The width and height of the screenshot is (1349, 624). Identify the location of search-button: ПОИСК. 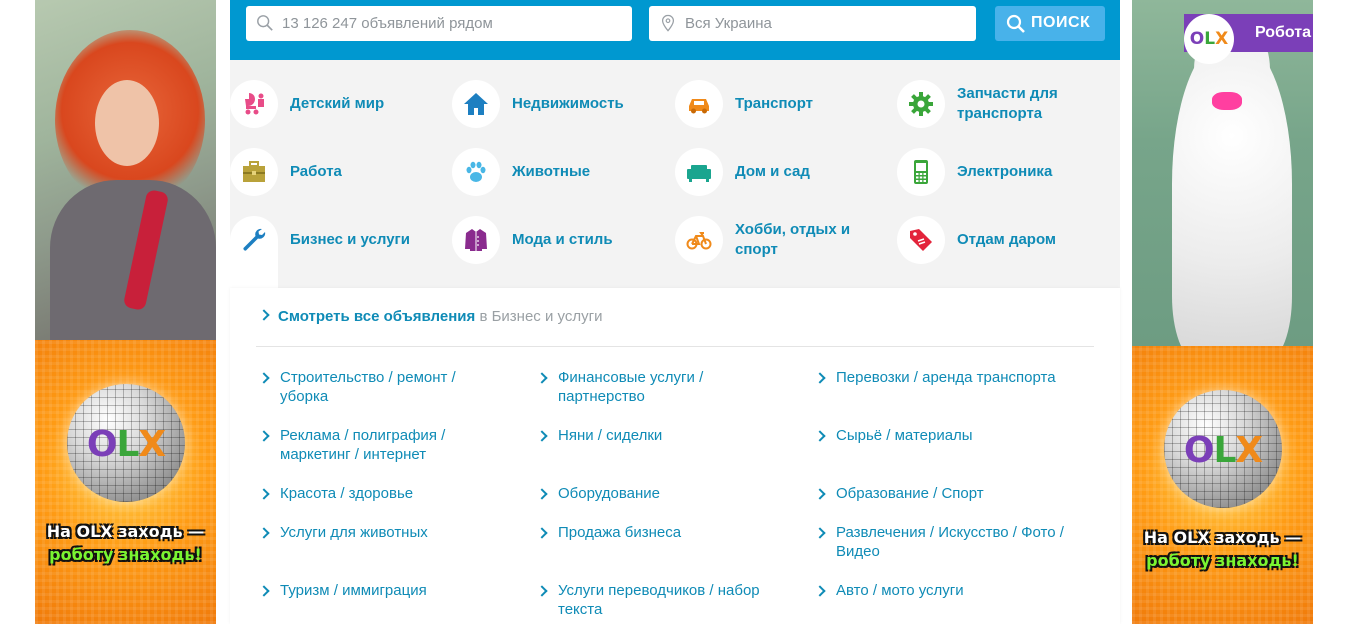
(1050, 23).